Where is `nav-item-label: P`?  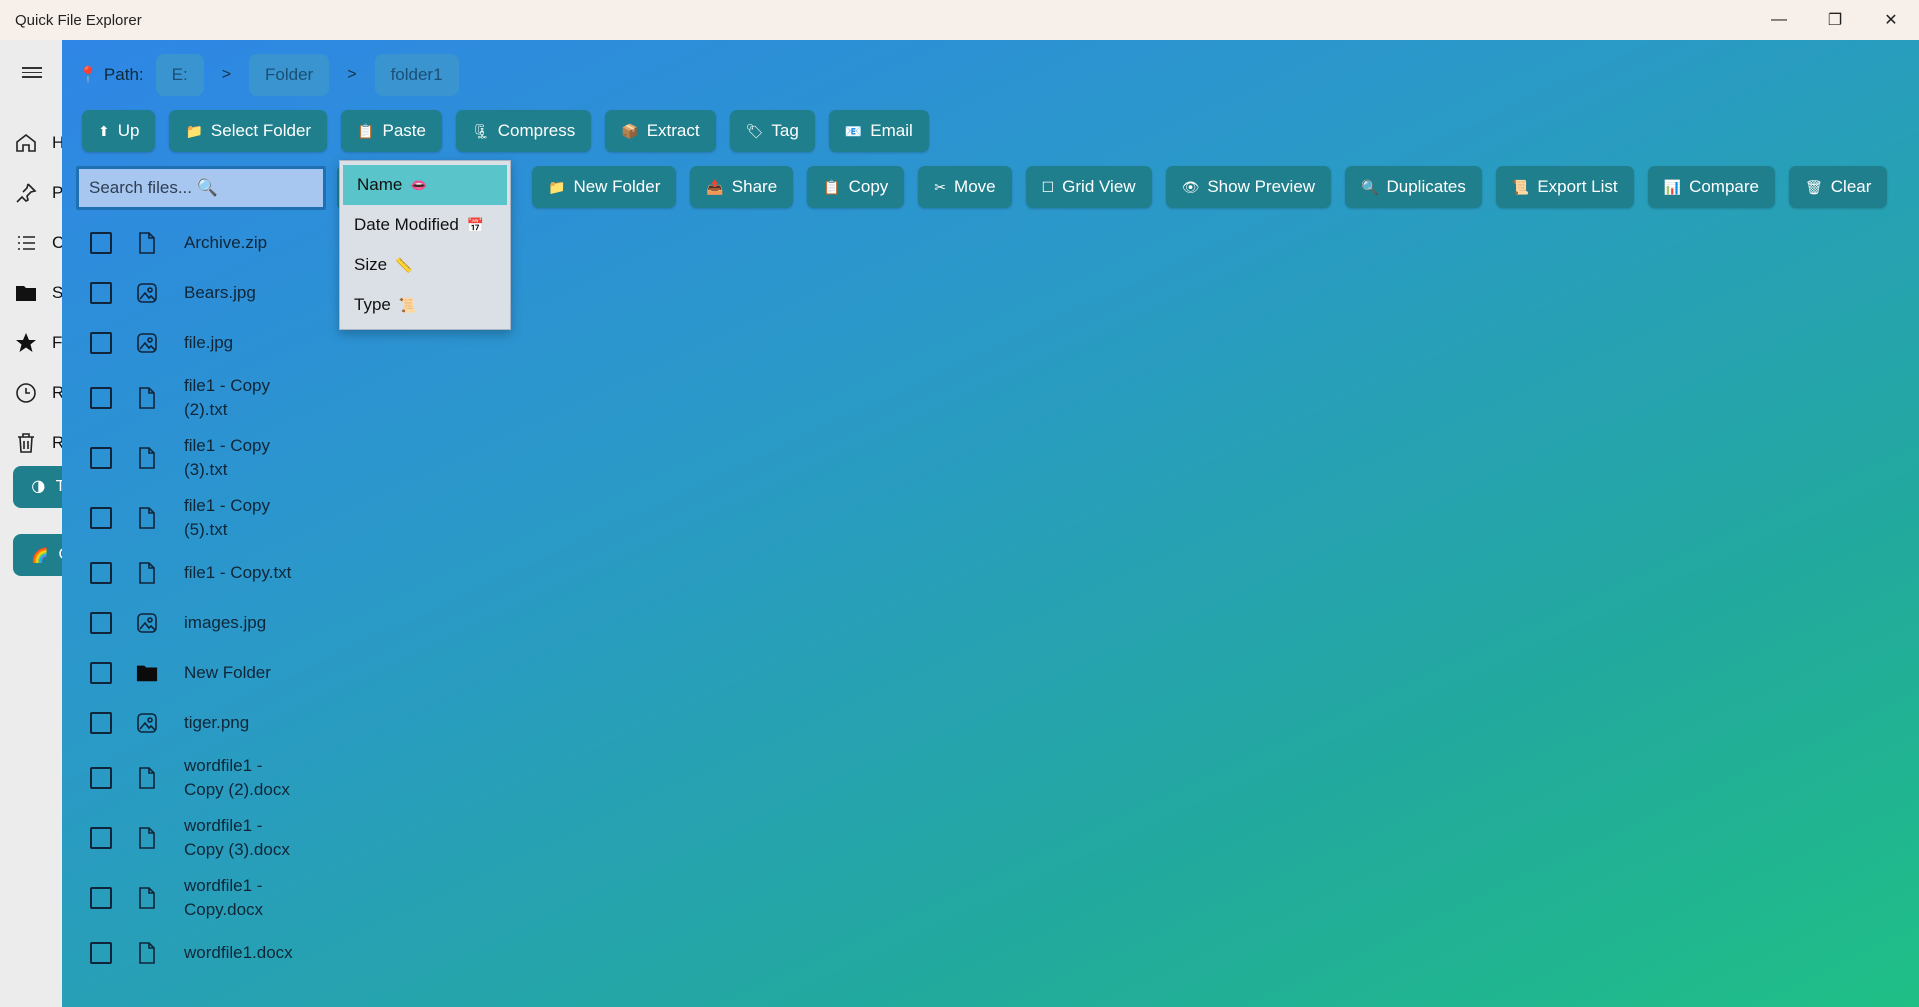 nav-item-label: P is located at coordinates (57, 192).